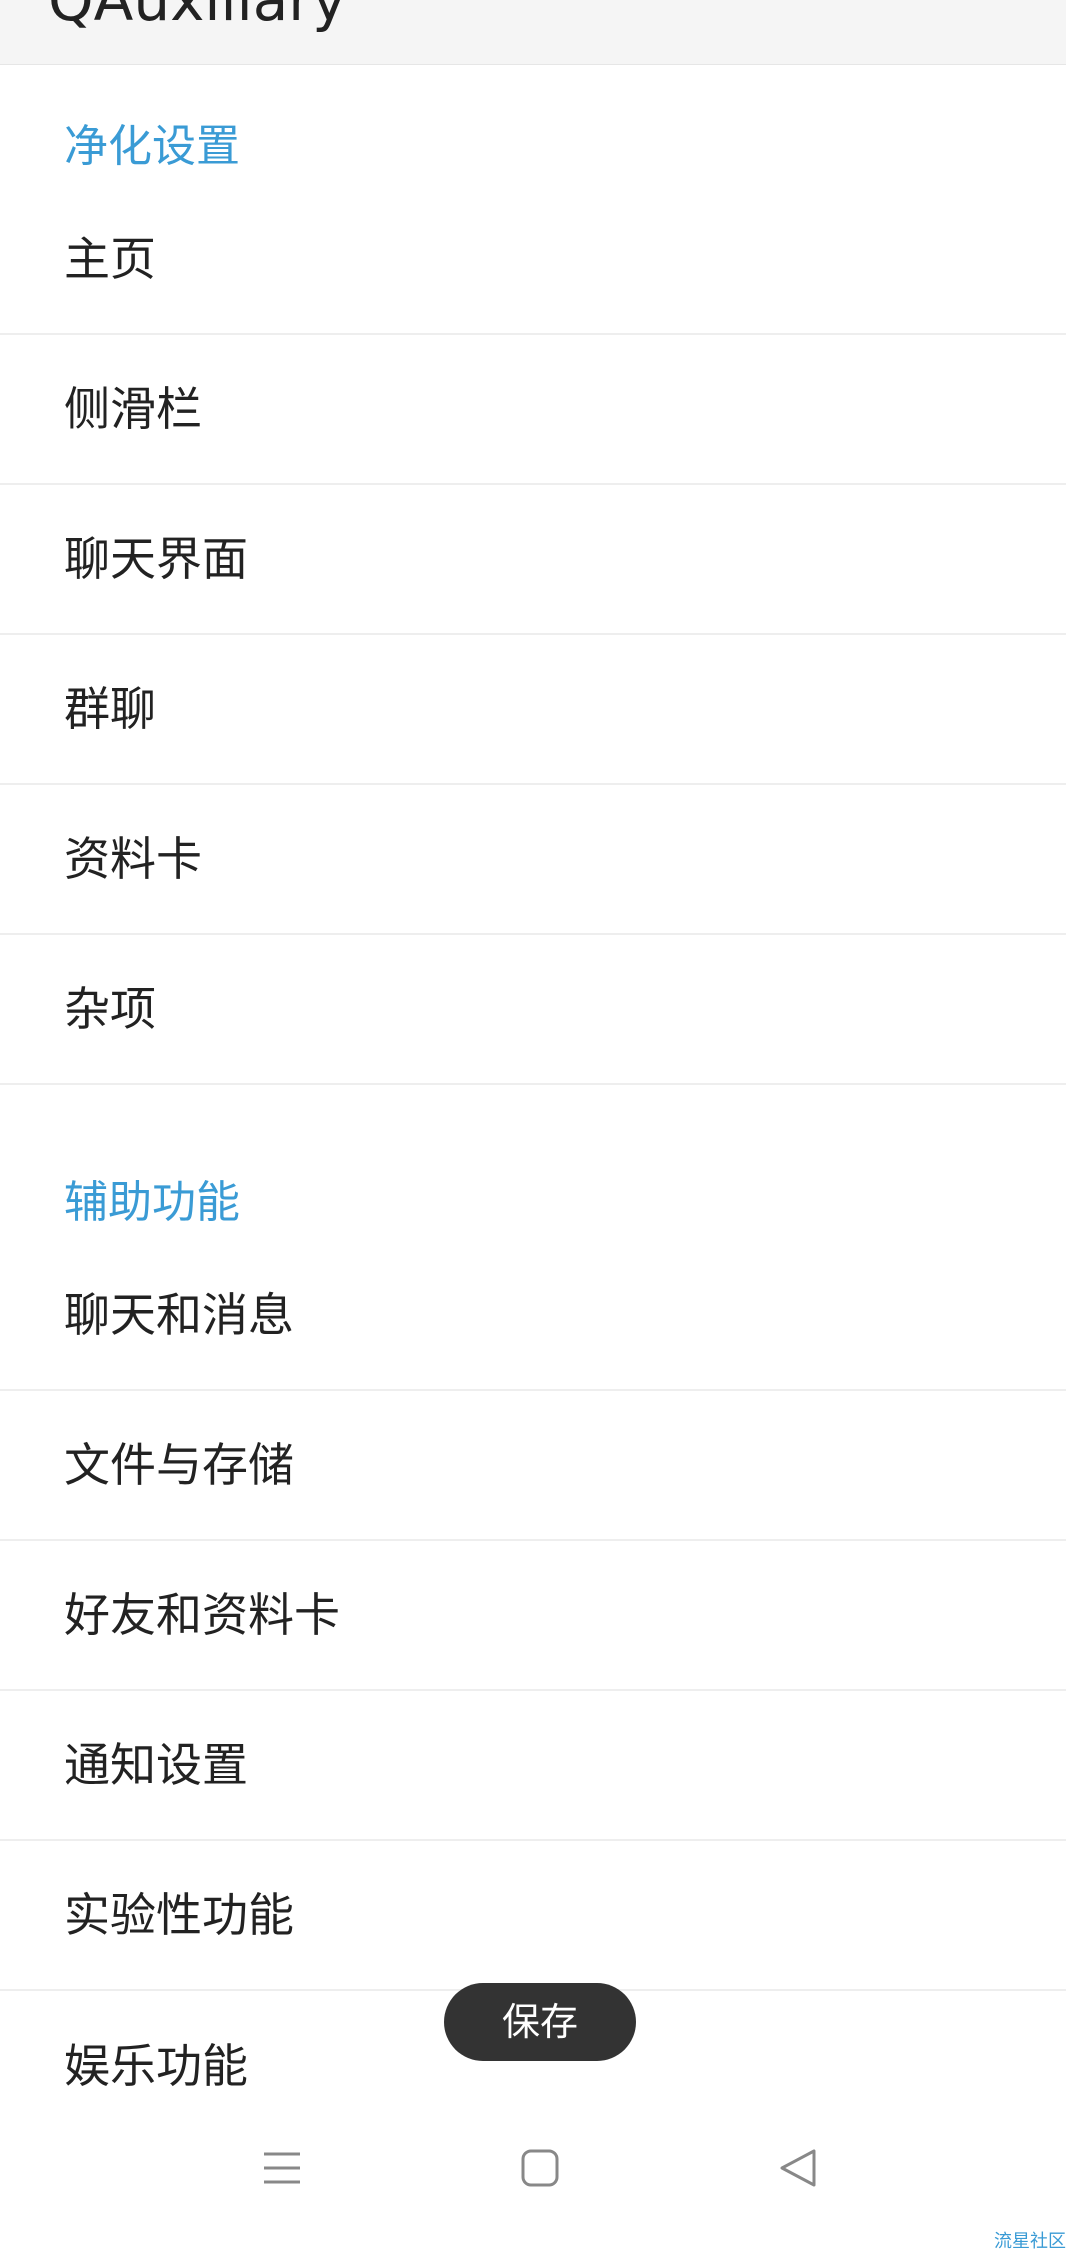 This screenshot has width=1066, height=2253. Describe the element at coordinates (152, 146) in the screenshot. I see `section-header-cleanup: 净化设置` at that location.